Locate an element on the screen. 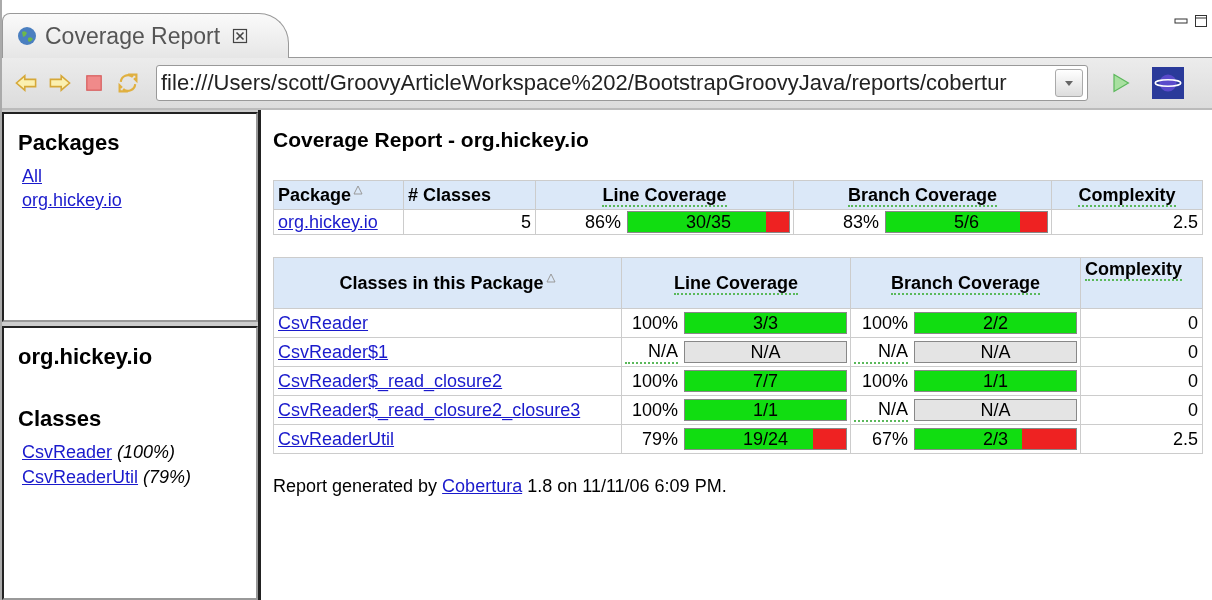  column-header: # Classes is located at coordinates (469, 195).